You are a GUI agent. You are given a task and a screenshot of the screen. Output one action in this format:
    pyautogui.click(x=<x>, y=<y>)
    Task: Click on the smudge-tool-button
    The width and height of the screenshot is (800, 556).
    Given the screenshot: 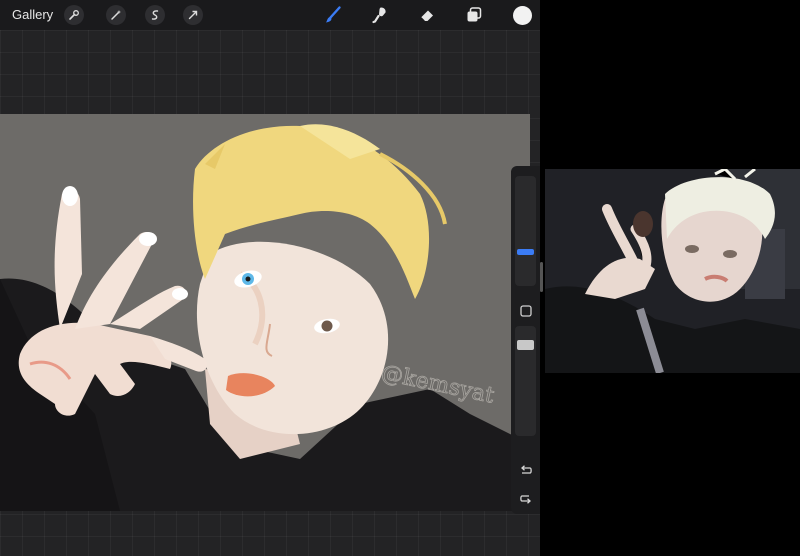 What is the action you would take?
    pyautogui.click(x=380, y=15)
    